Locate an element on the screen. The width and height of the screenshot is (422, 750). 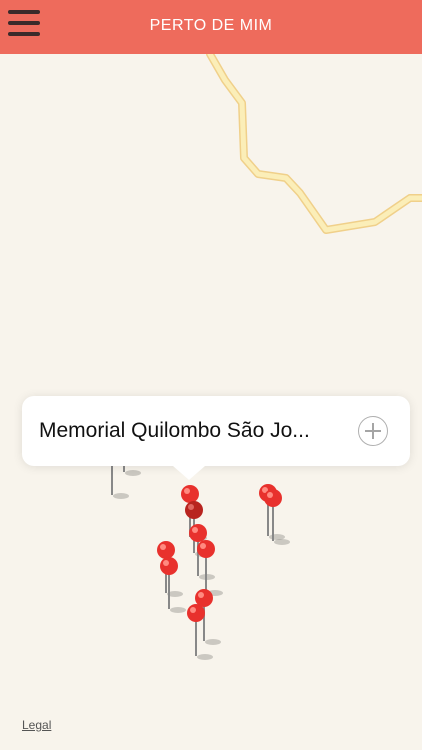
callout-pointer is located at coordinates (189, 473).